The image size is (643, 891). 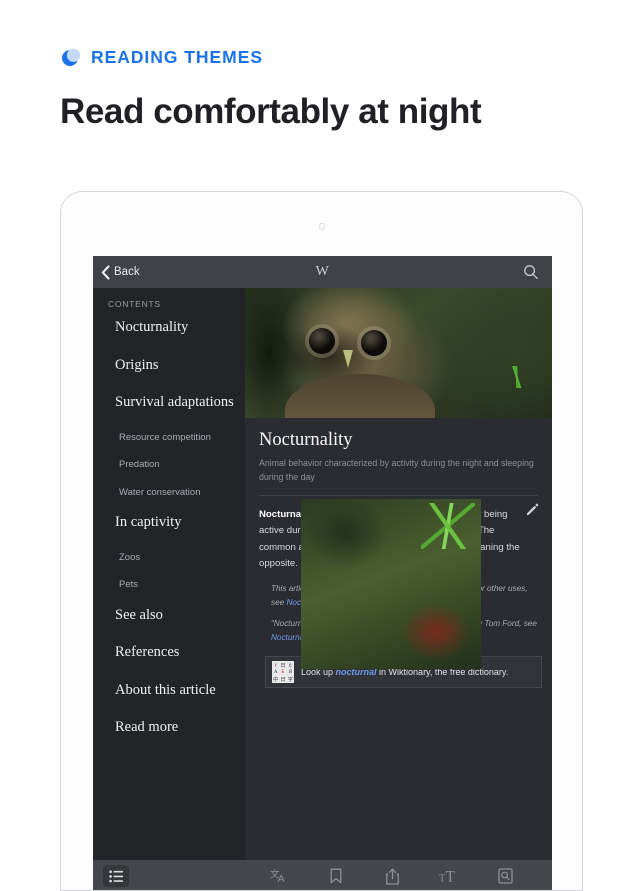 I want to click on sidebar-item-survival-adaptations: Survival adaptations, so click(x=169, y=402).